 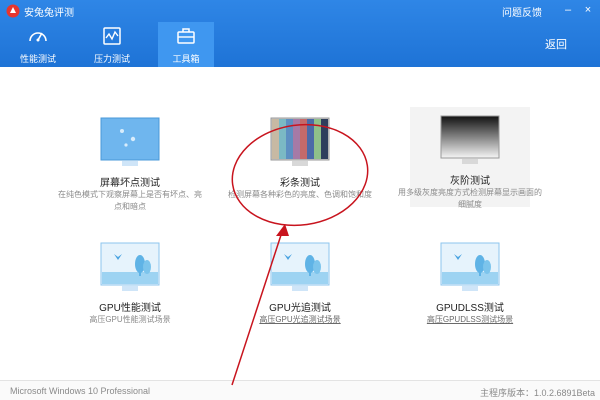 What do you see at coordinates (300, 183) in the screenshot?
I see `tile-title: 彩条测试` at bounding box center [300, 183].